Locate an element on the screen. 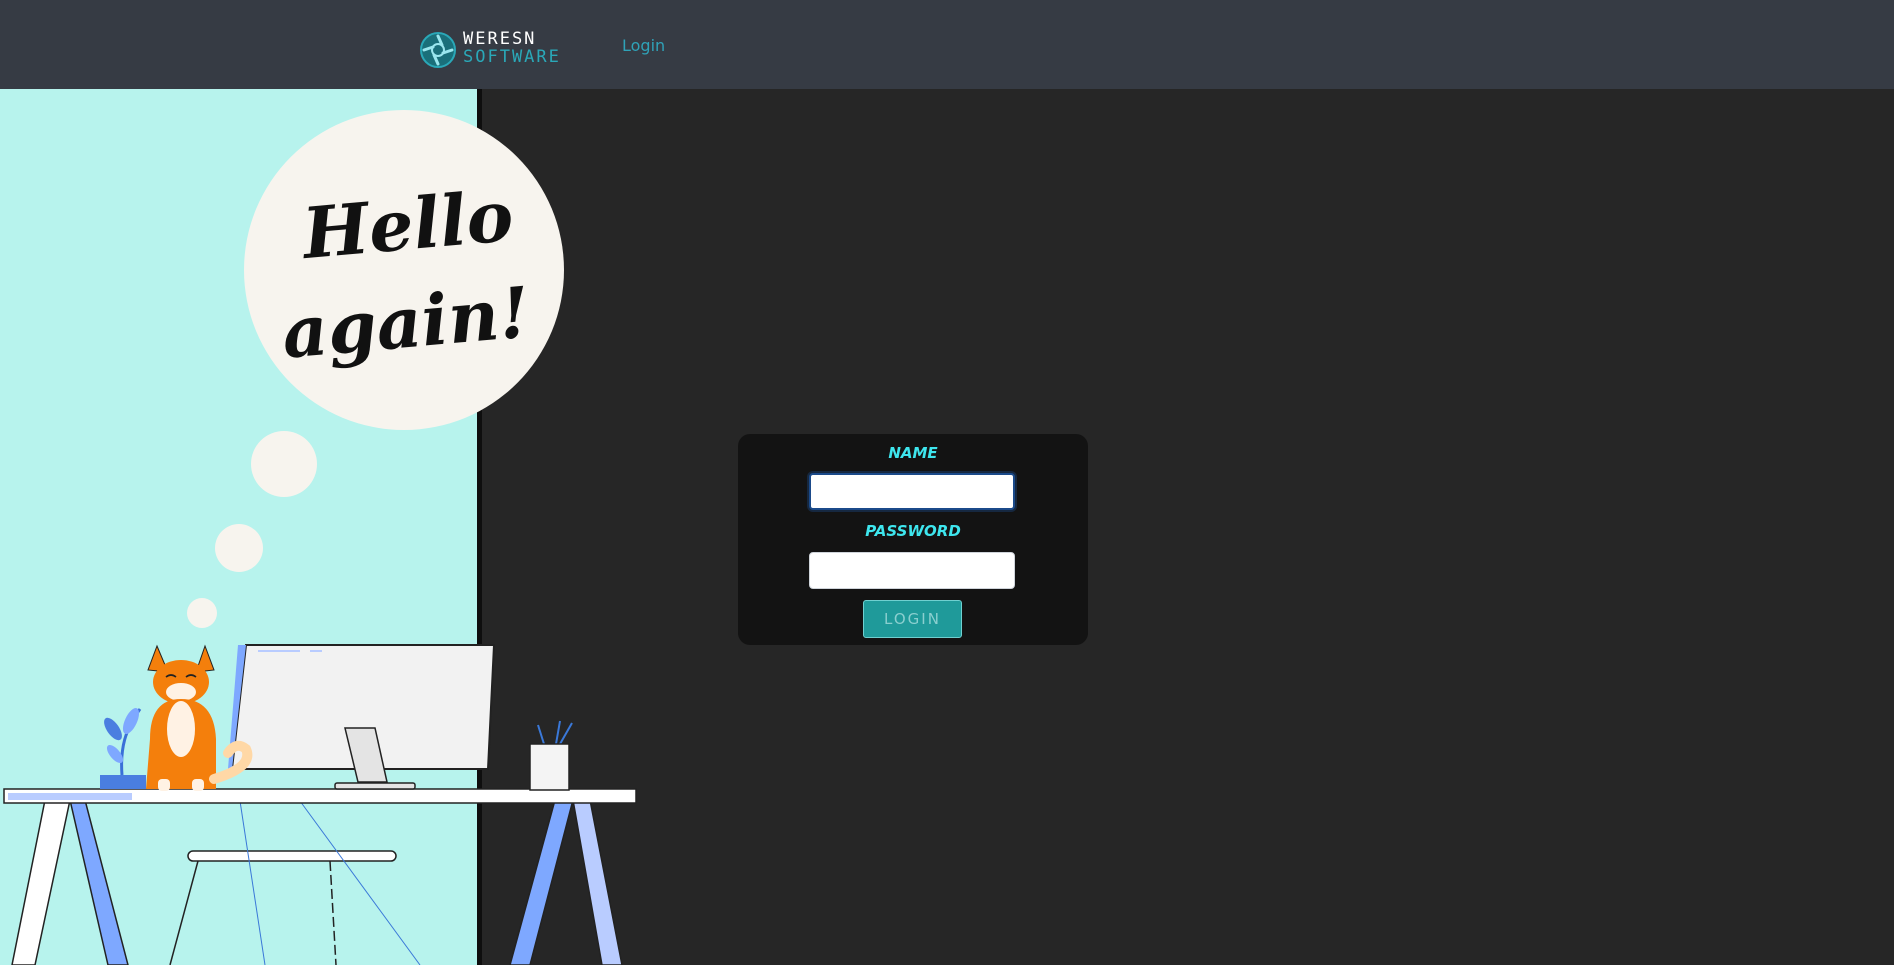  password-label: PASSWORD is located at coordinates (913, 531).